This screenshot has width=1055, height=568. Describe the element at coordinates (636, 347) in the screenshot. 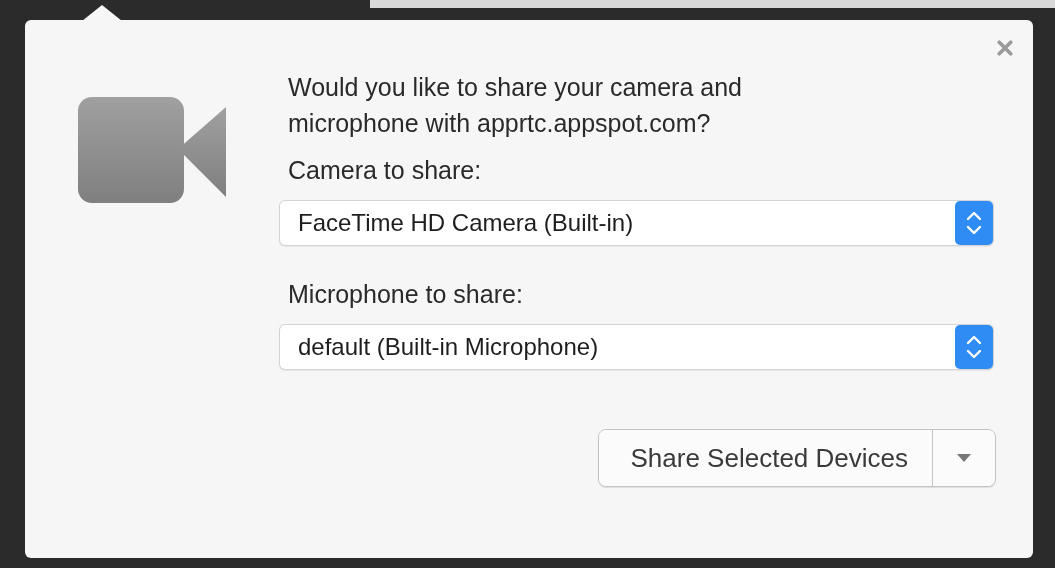

I see `device-select: default (Built-in Microphone)` at that location.